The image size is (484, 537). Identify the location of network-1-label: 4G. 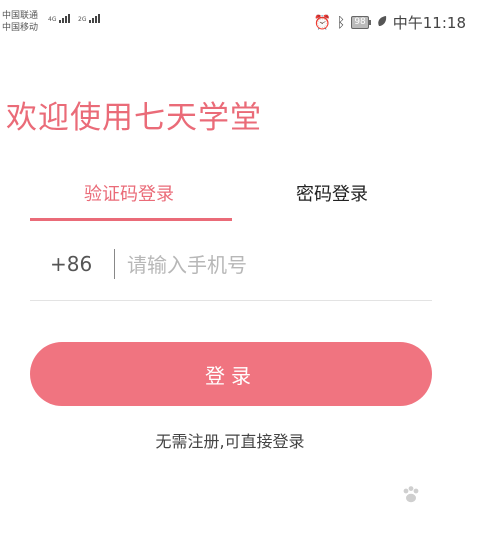
(52, 19).